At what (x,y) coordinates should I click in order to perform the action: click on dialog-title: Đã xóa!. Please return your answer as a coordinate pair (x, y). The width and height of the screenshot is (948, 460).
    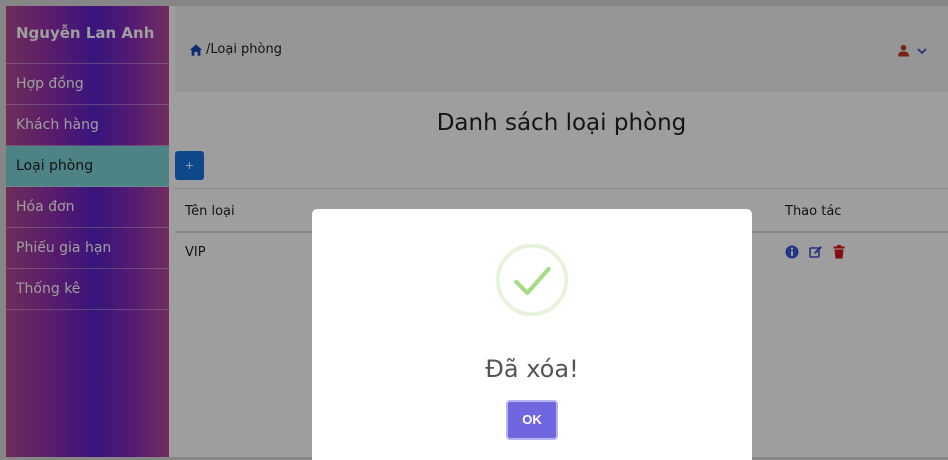
    Looking at the image, I should click on (532, 369).